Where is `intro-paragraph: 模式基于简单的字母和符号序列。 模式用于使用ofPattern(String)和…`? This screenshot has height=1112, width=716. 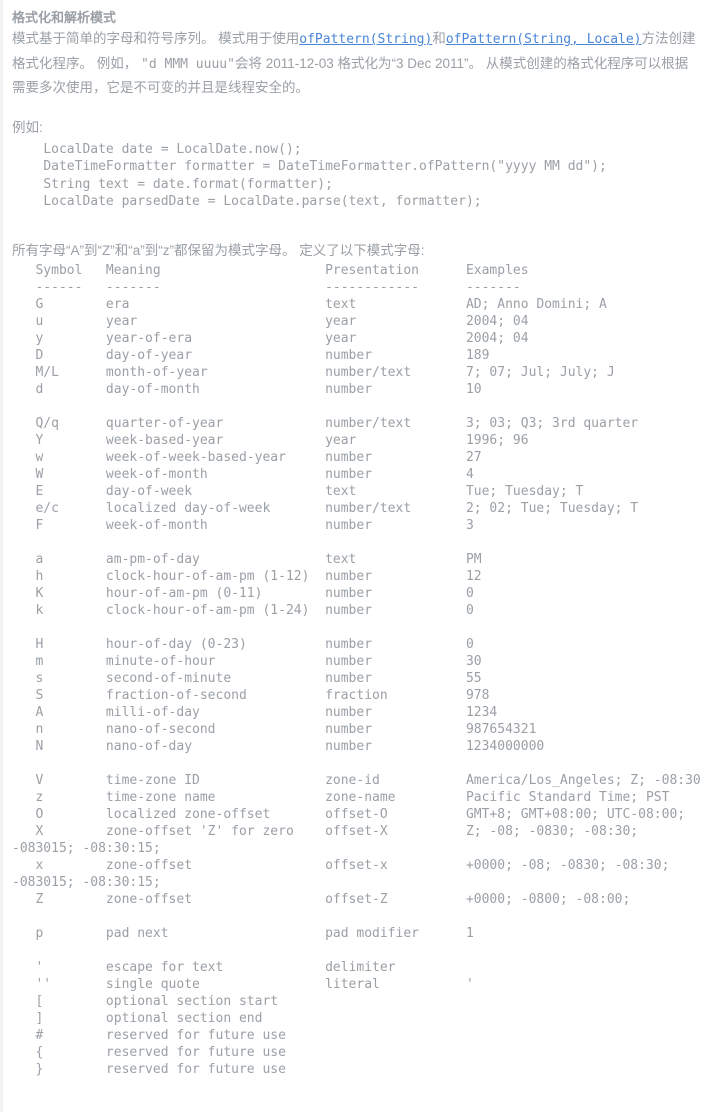 intro-paragraph: 模式基于简单的字母和符号序列。 模式用于使用ofPattern(String)和… is located at coordinates (360, 63).